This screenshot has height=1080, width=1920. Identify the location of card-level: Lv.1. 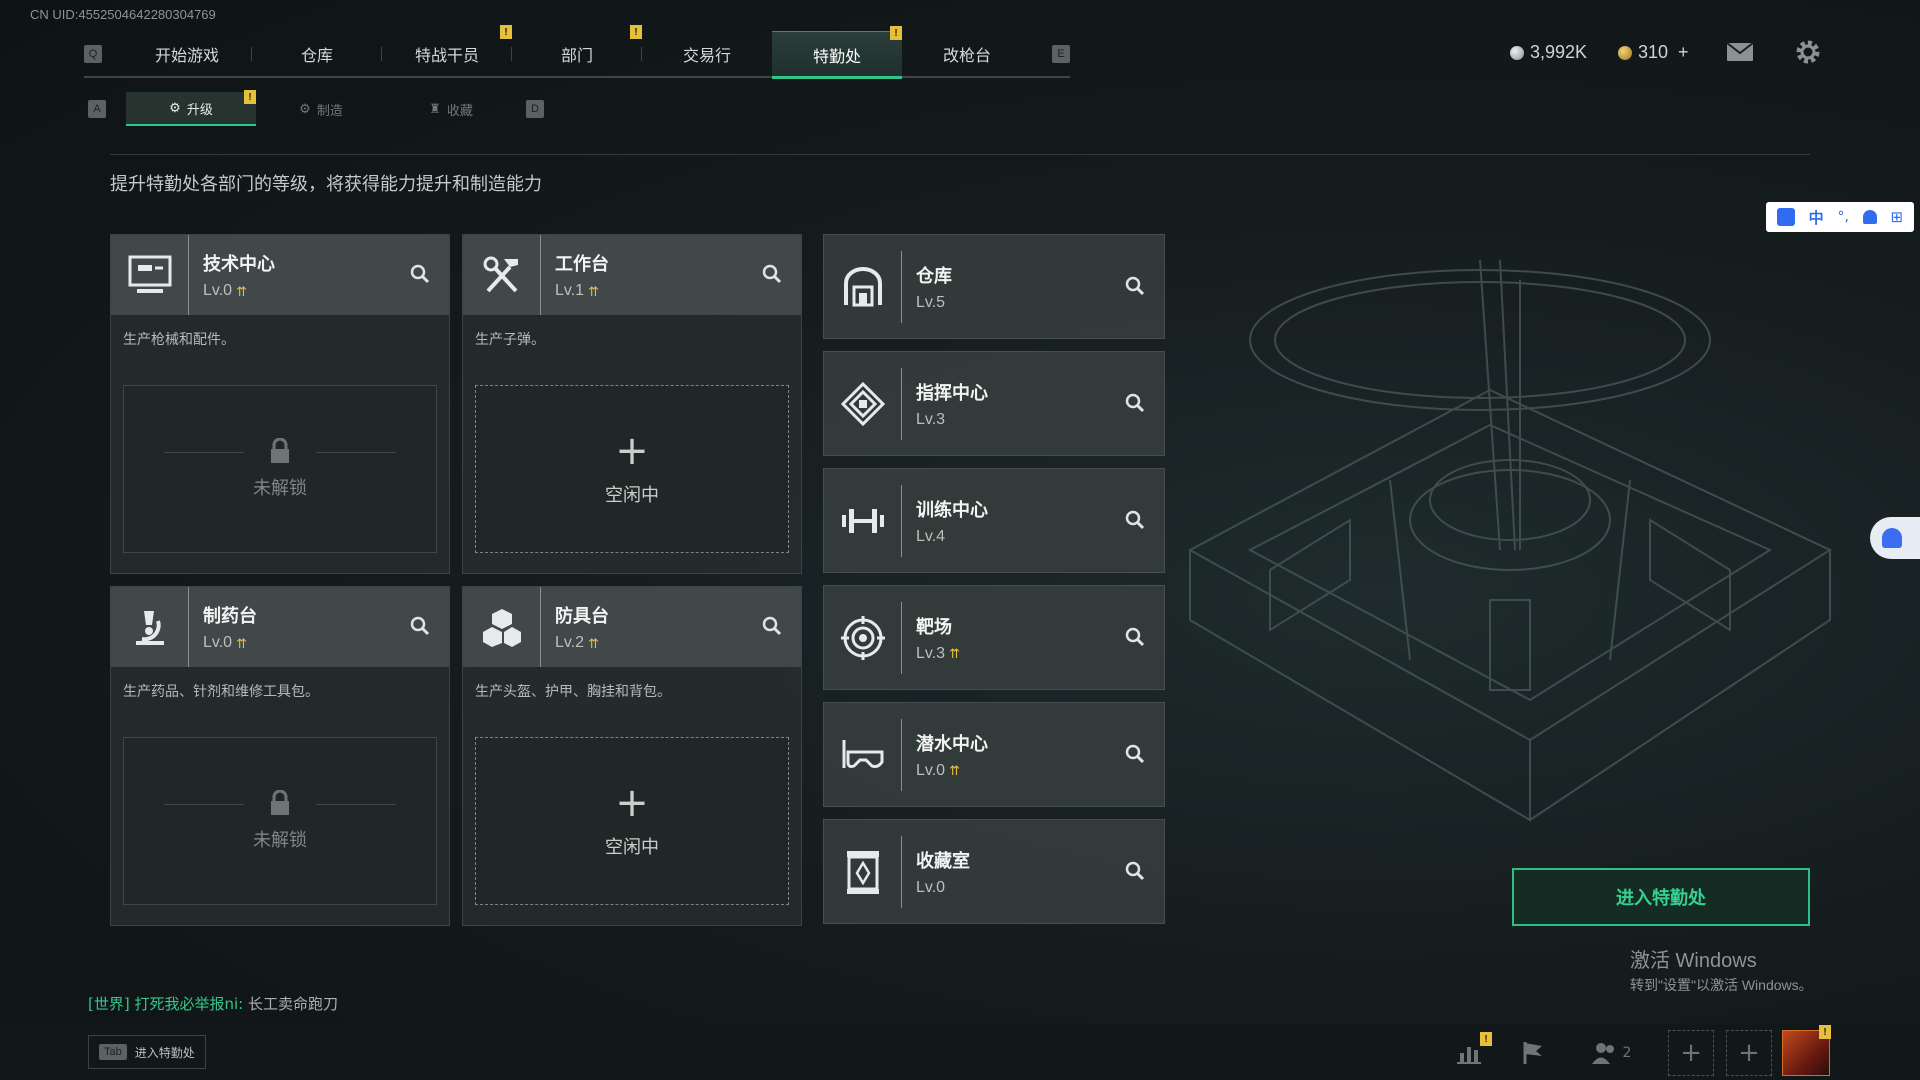
(570, 290).